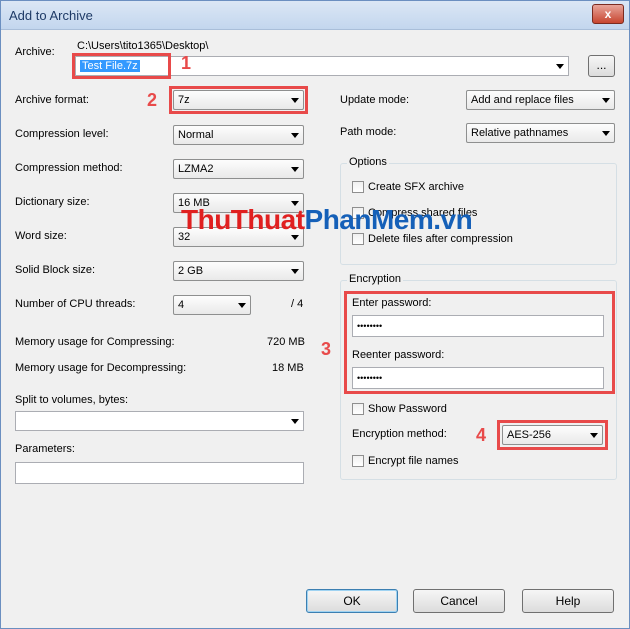  Describe the element at coordinates (297, 304) in the screenshot. I see `cpu-threads-total: / 4` at that location.